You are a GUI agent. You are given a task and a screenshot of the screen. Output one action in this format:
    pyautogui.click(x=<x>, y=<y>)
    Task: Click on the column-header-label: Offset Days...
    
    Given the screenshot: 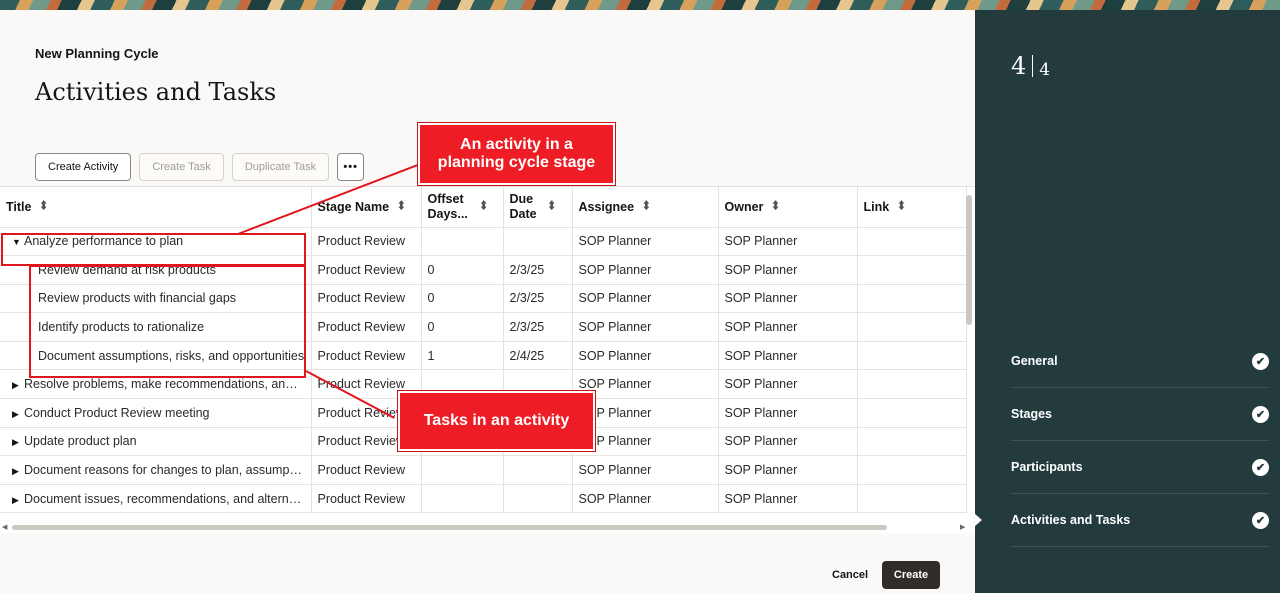 What is the action you would take?
    pyautogui.click(x=447, y=206)
    